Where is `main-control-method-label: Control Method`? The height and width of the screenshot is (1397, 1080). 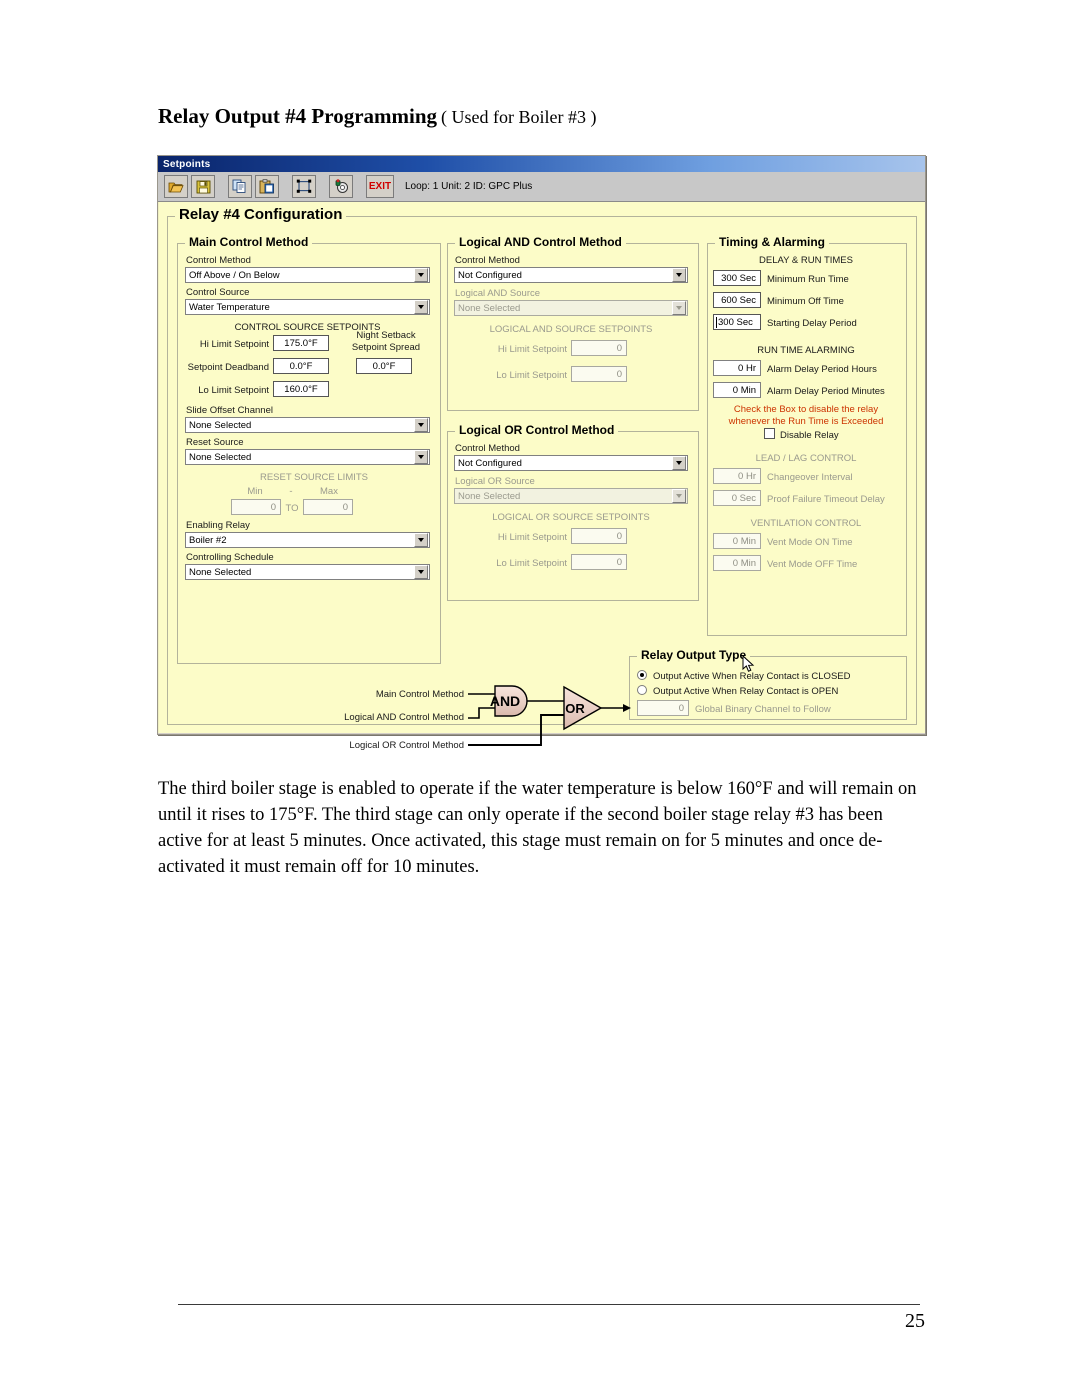
main-control-method-label: Control Method is located at coordinates (218, 260).